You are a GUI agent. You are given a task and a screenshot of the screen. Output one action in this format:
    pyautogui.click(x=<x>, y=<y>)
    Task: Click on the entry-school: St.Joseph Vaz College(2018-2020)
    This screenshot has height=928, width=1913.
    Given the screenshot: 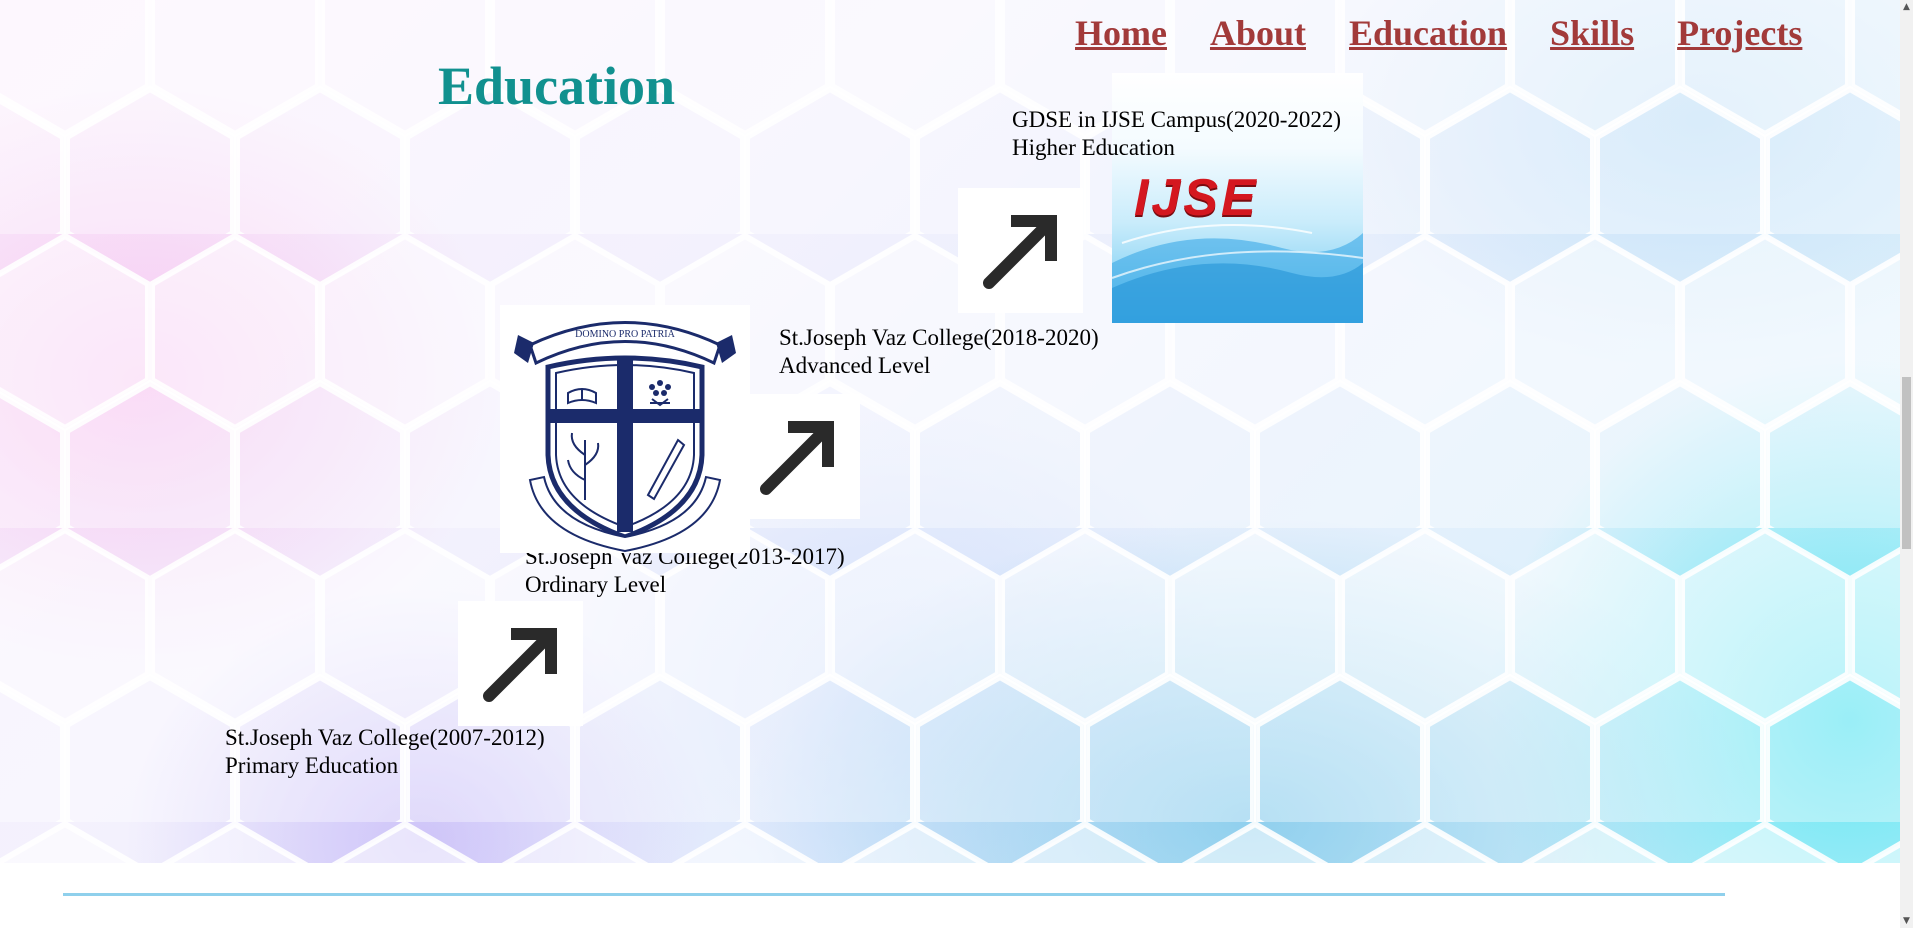 What is the action you would take?
    pyautogui.click(x=939, y=337)
    